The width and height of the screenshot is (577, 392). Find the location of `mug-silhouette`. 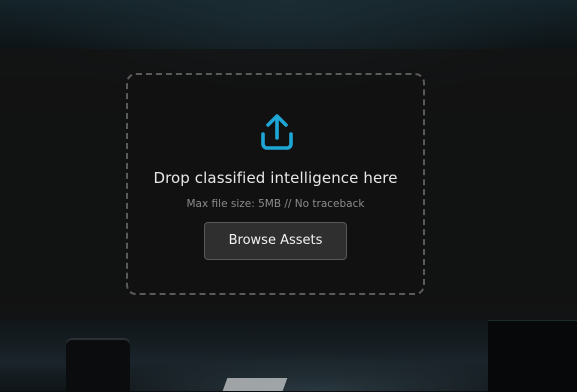

mug-silhouette is located at coordinates (98, 364).